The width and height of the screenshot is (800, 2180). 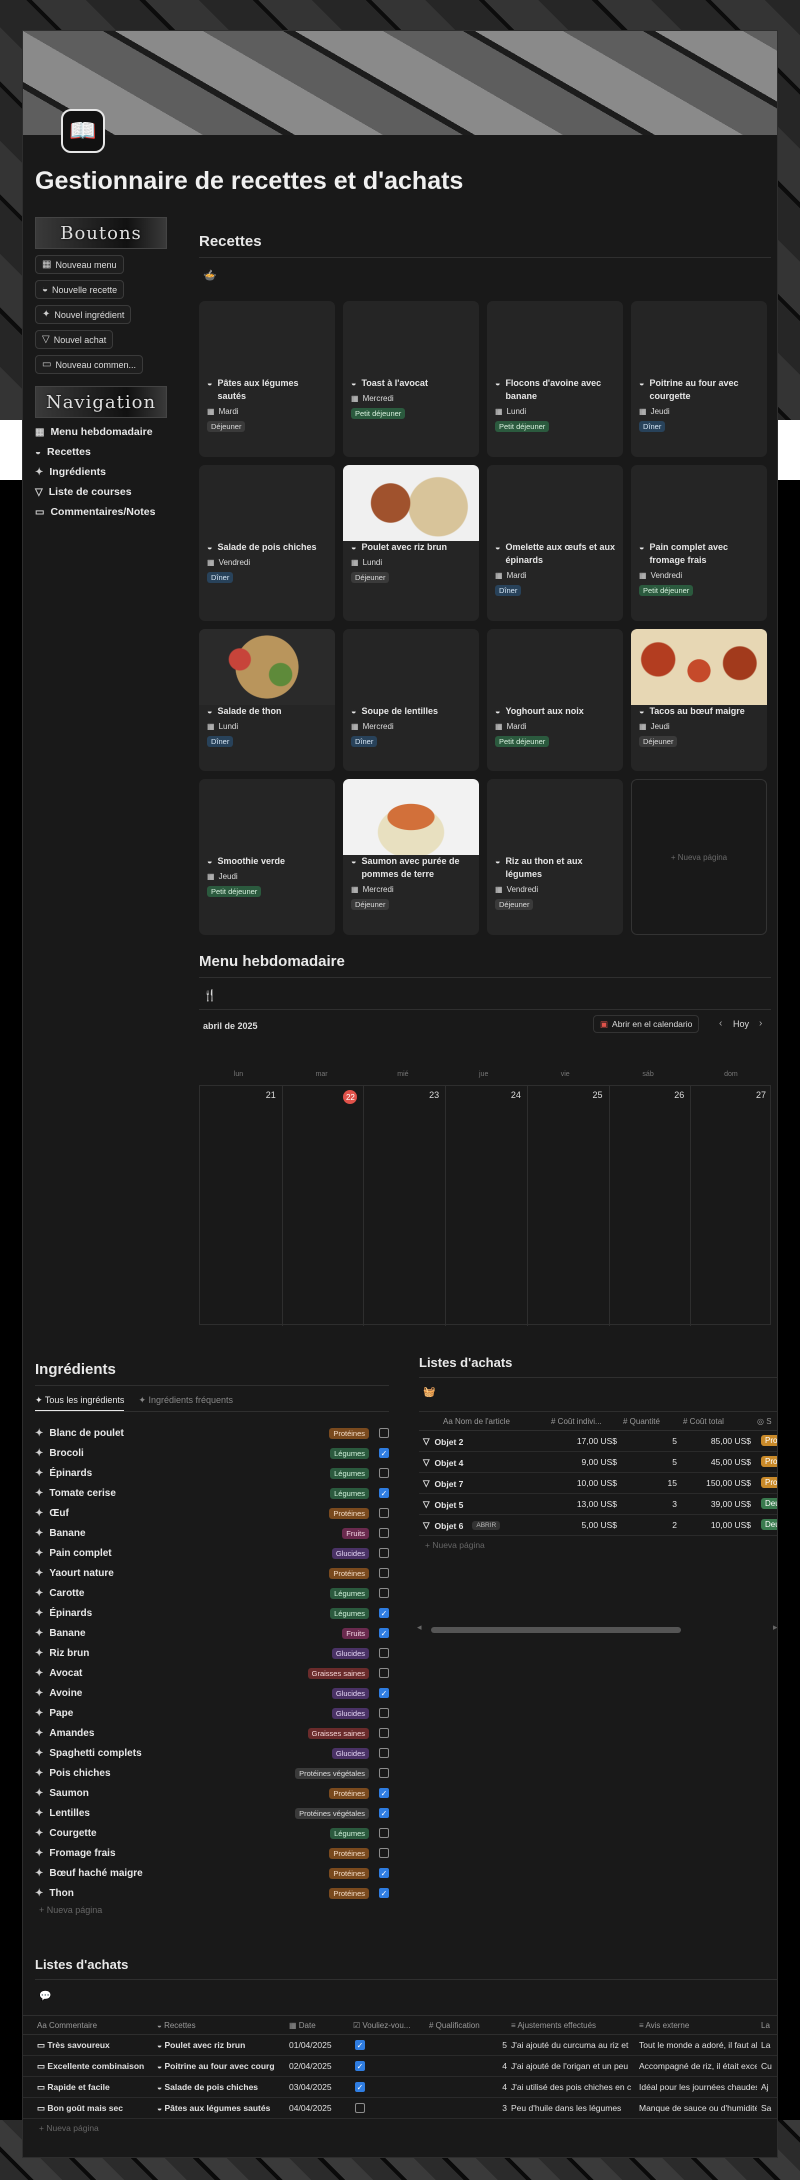 What do you see at coordinates (212, 1773) in the screenshot?
I see `ingredient-row: ✦ Pois chiches Protéines végétales` at bounding box center [212, 1773].